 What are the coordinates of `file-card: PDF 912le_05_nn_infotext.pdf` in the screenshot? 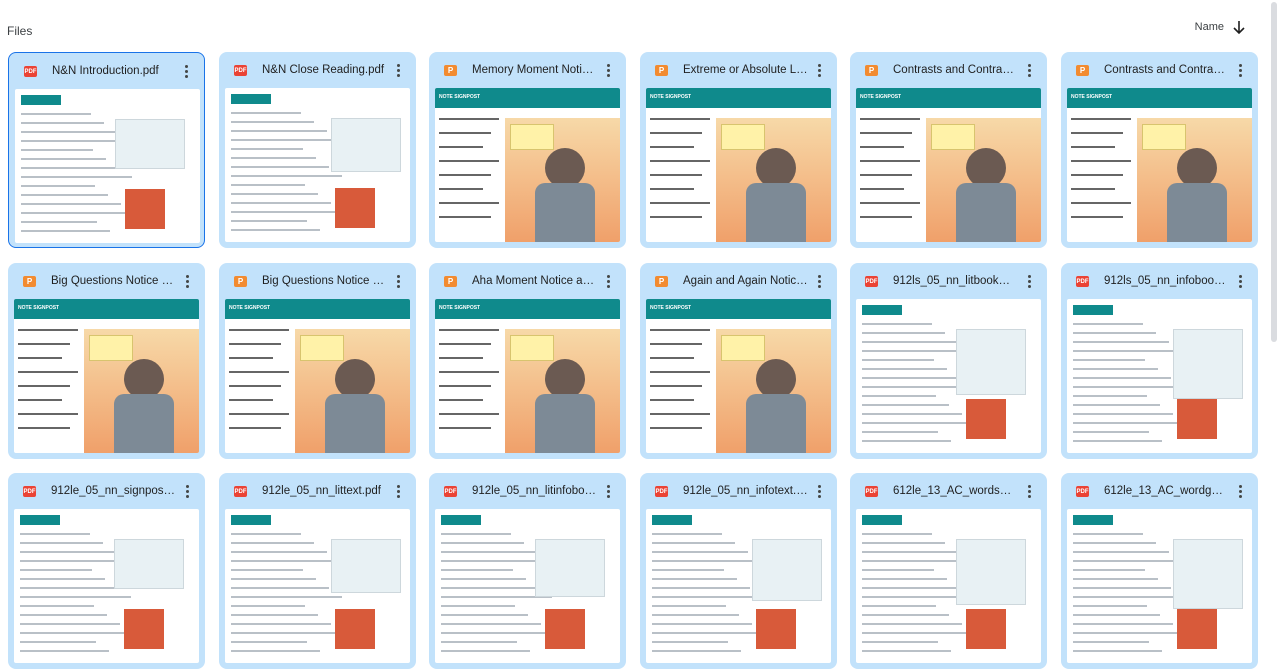 It's located at (738, 571).